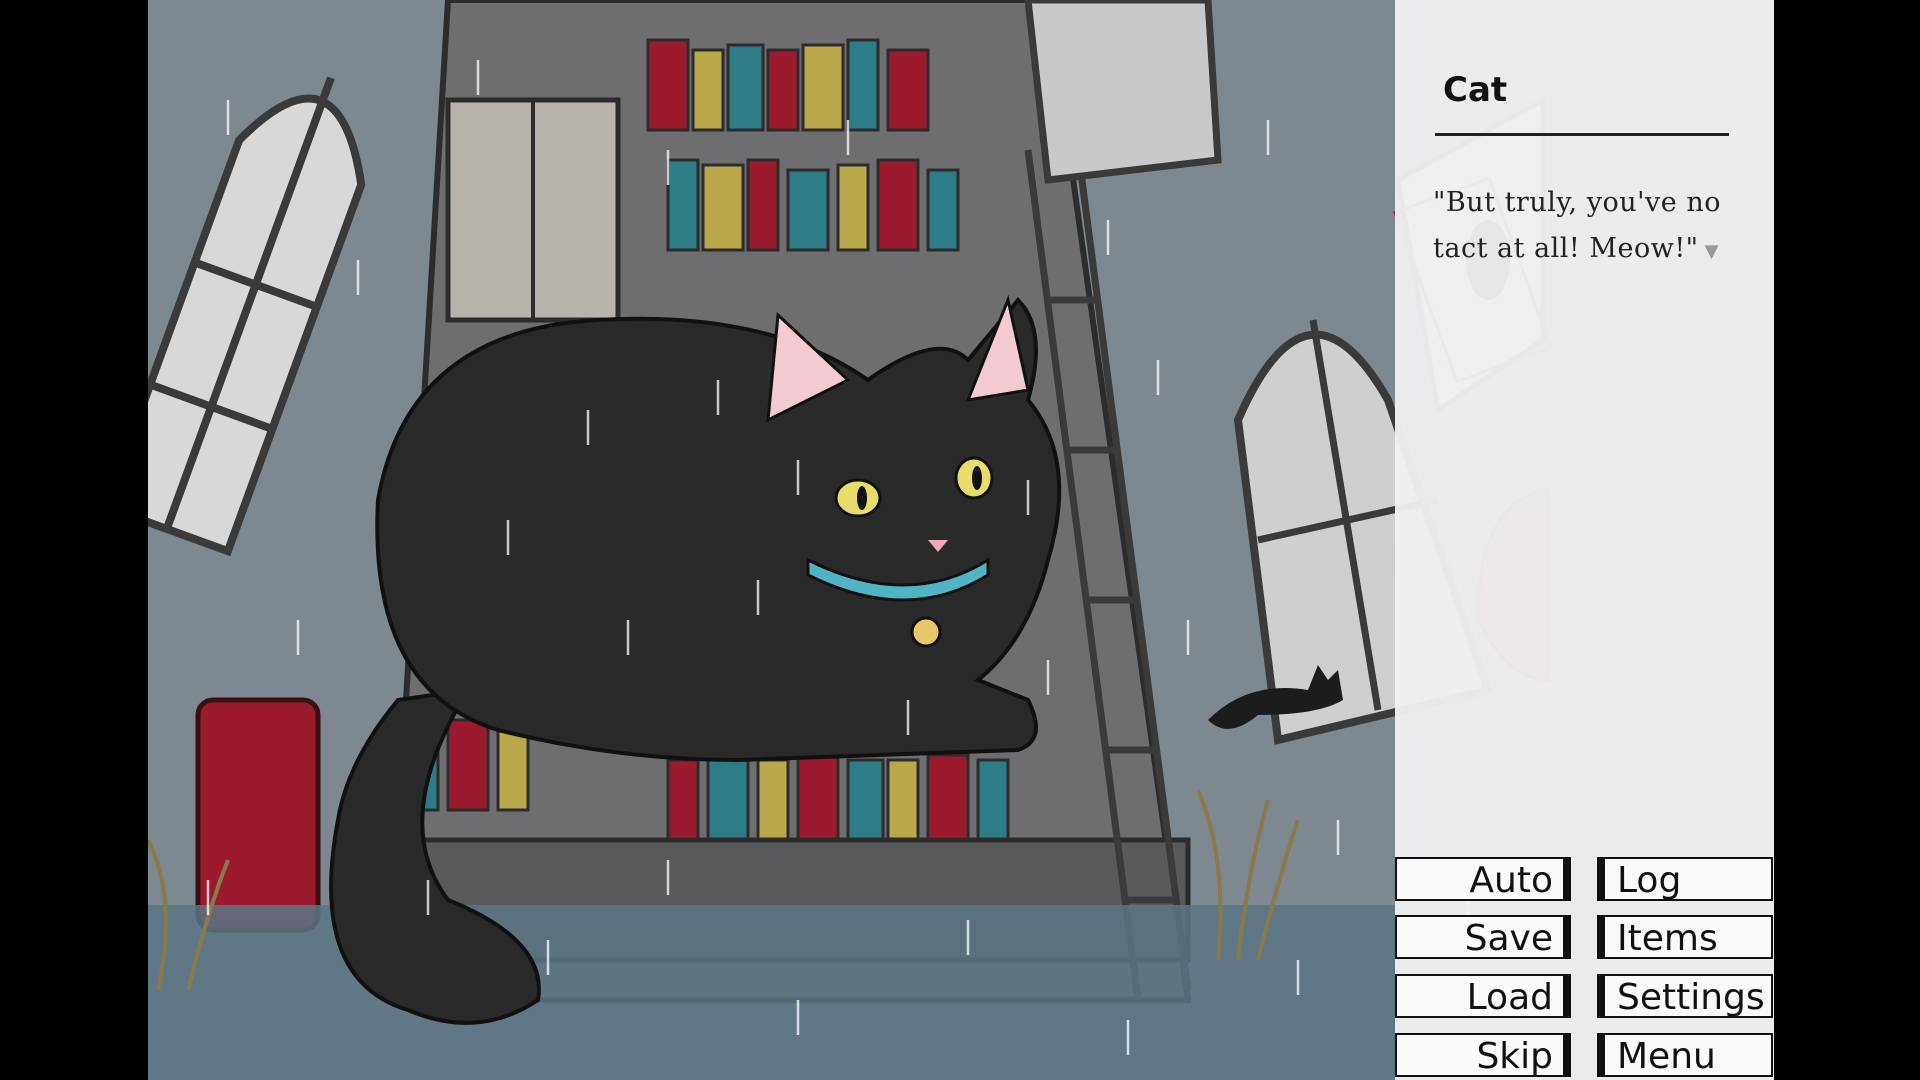  What do you see at coordinates (1712, 251) in the screenshot?
I see `continue-arrow-icon: ▼` at bounding box center [1712, 251].